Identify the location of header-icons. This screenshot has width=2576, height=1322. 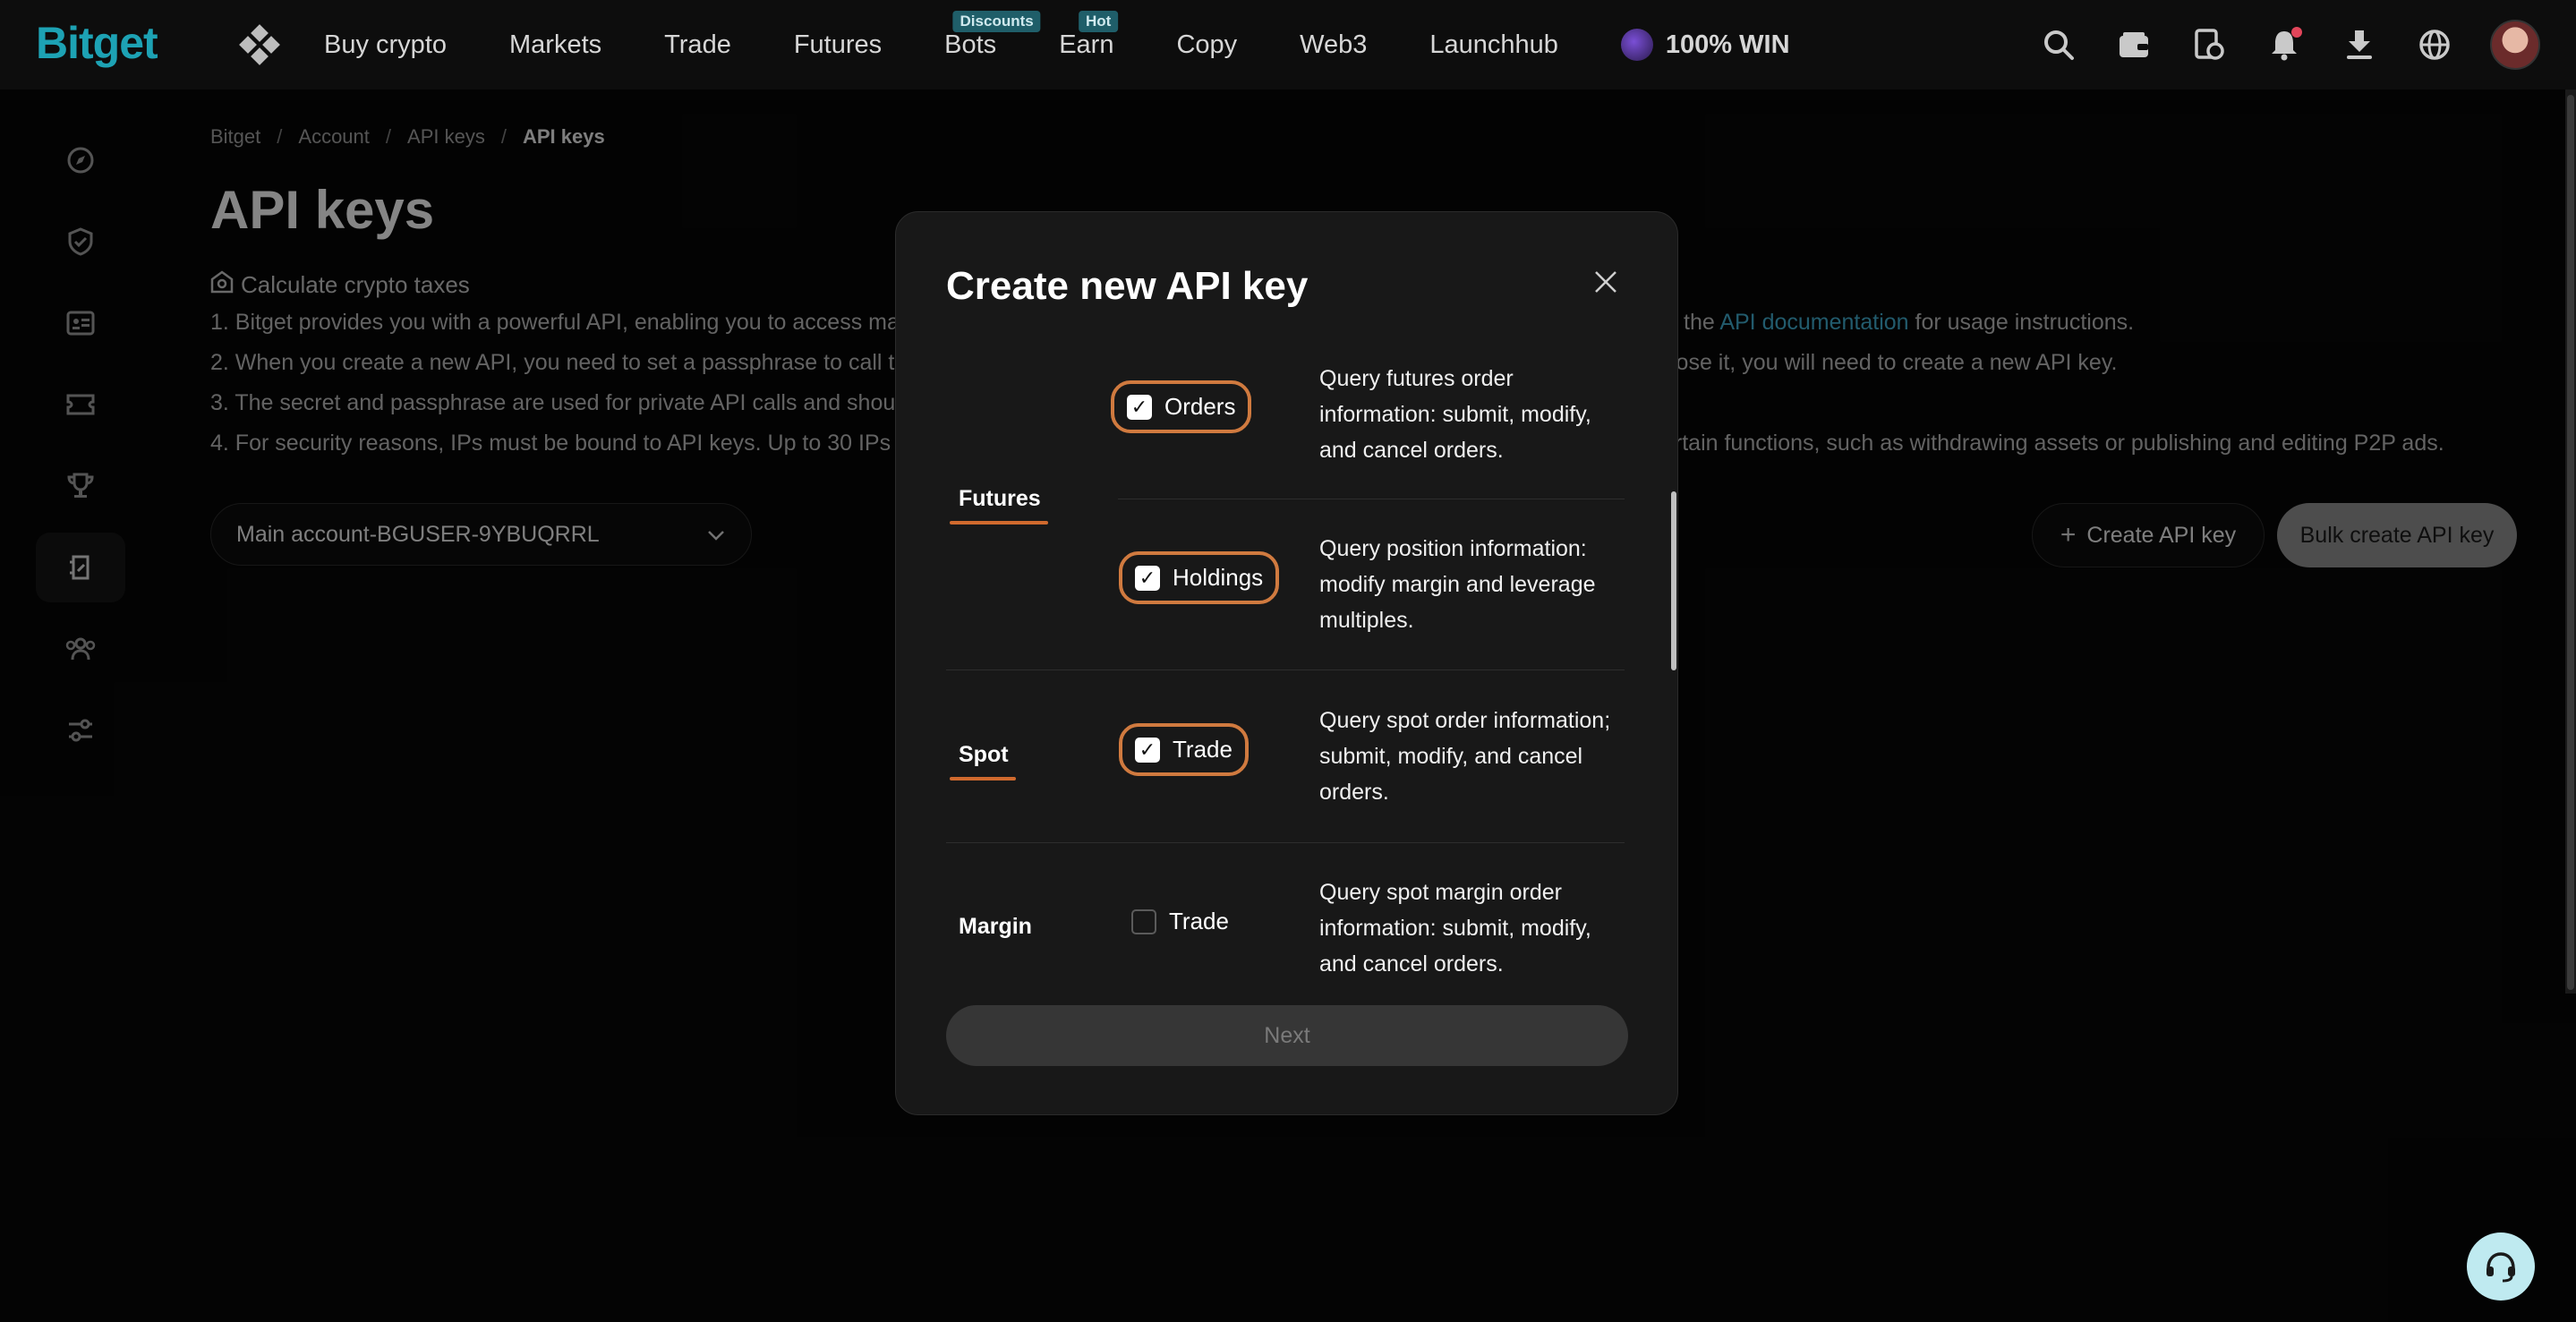
(2289, 45).